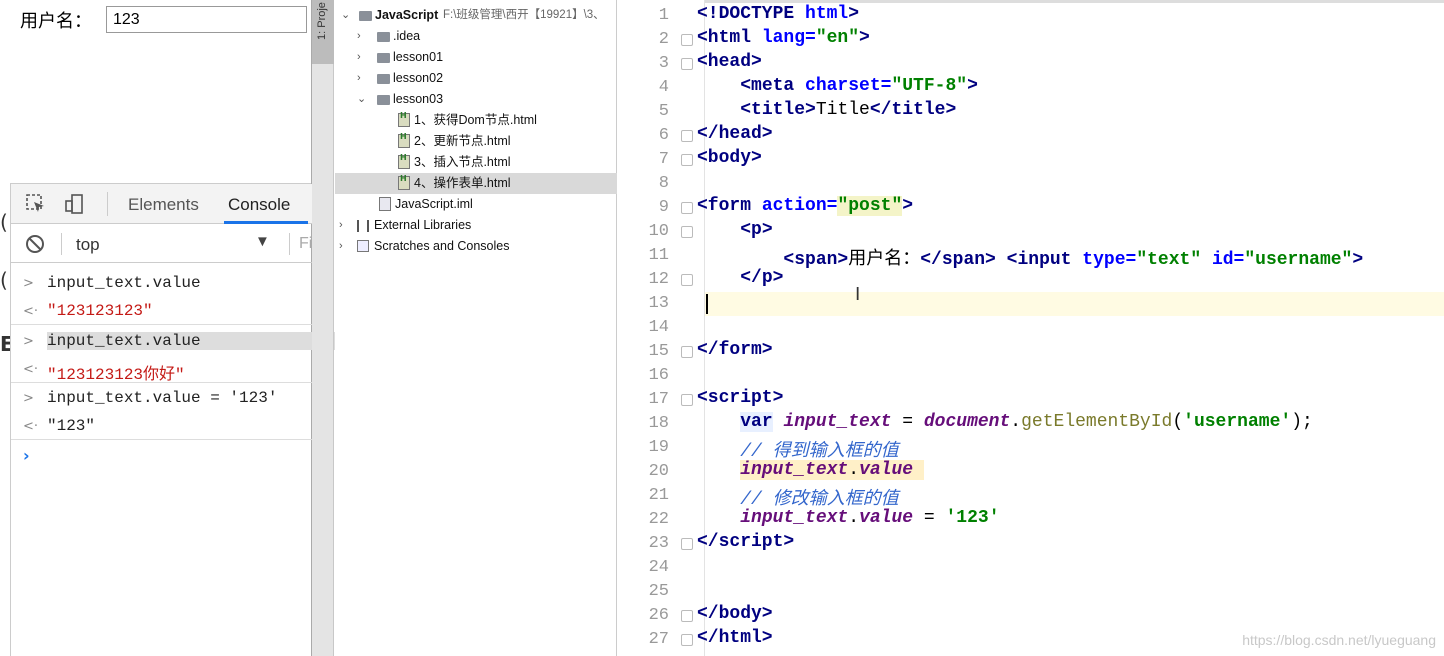 This screenshot has width=1444, height=656. What do you see at coordinates (746, 542) in the screenshot?
I see `code-line: </script>` at bounding box center [746, 542].